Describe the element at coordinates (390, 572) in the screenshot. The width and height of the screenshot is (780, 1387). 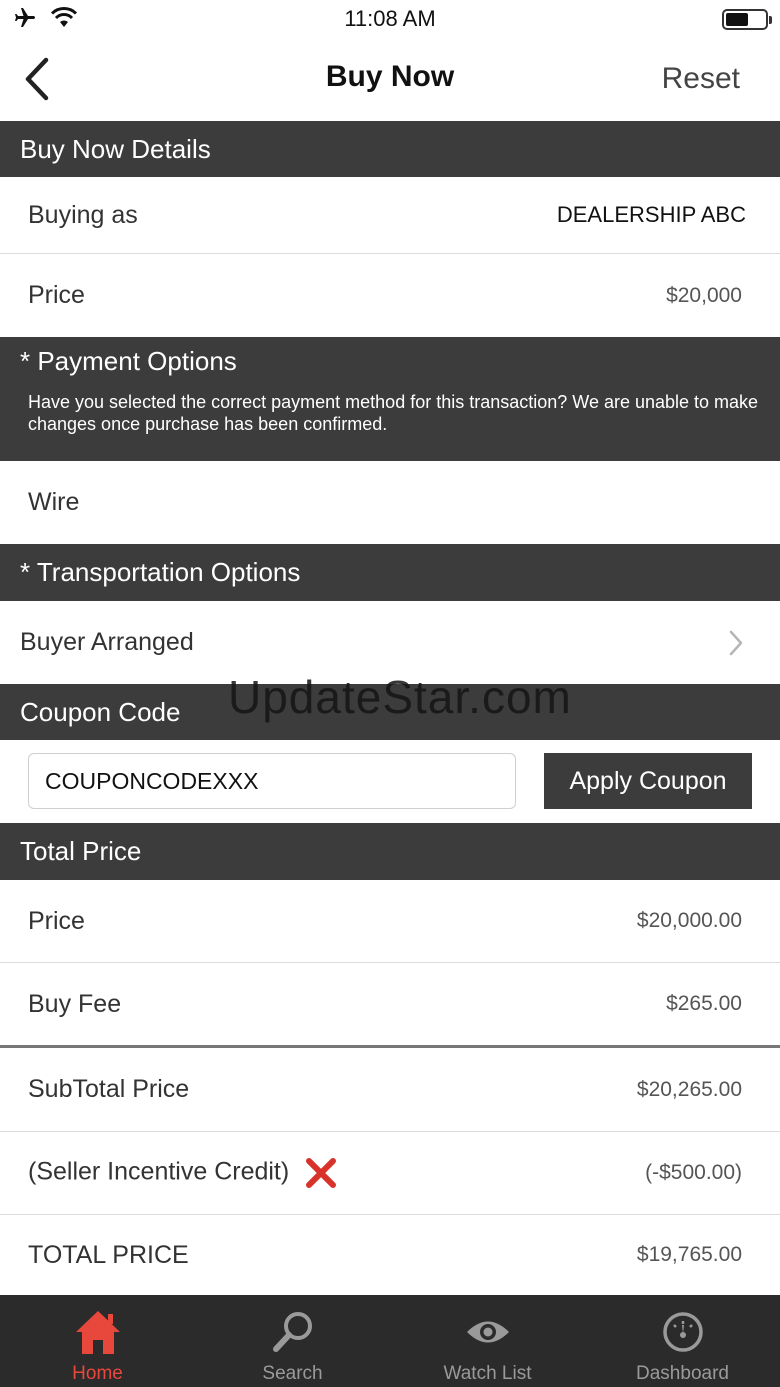
I see `section-header-transport: * Transportation Options` at that location.